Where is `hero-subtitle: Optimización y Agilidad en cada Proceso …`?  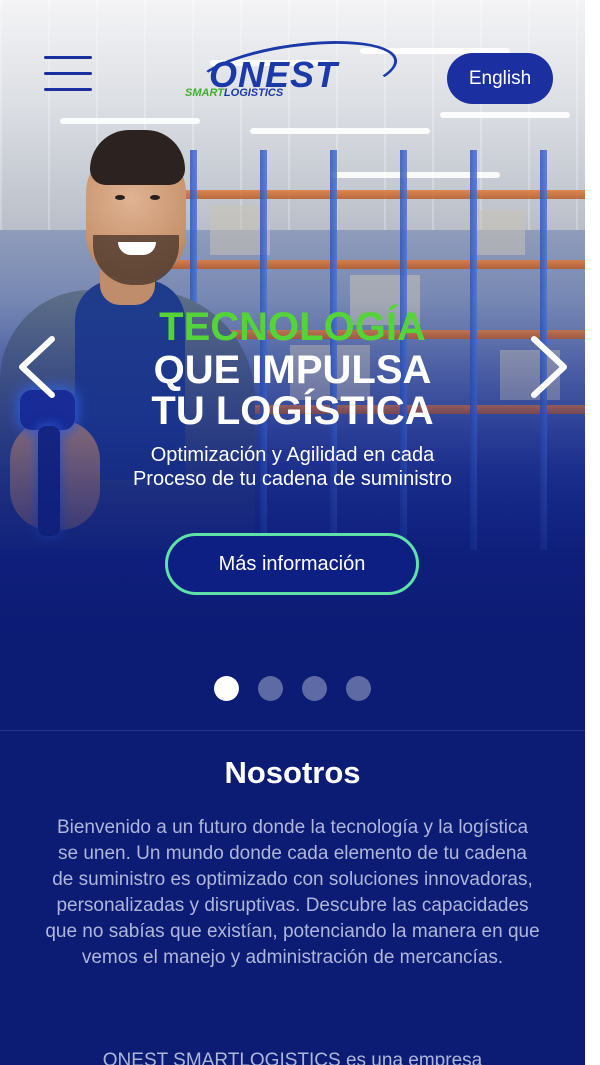 hero-subtitle: Optimización y Agilidad en cada Proceso … is located at coordinates (292, 467).